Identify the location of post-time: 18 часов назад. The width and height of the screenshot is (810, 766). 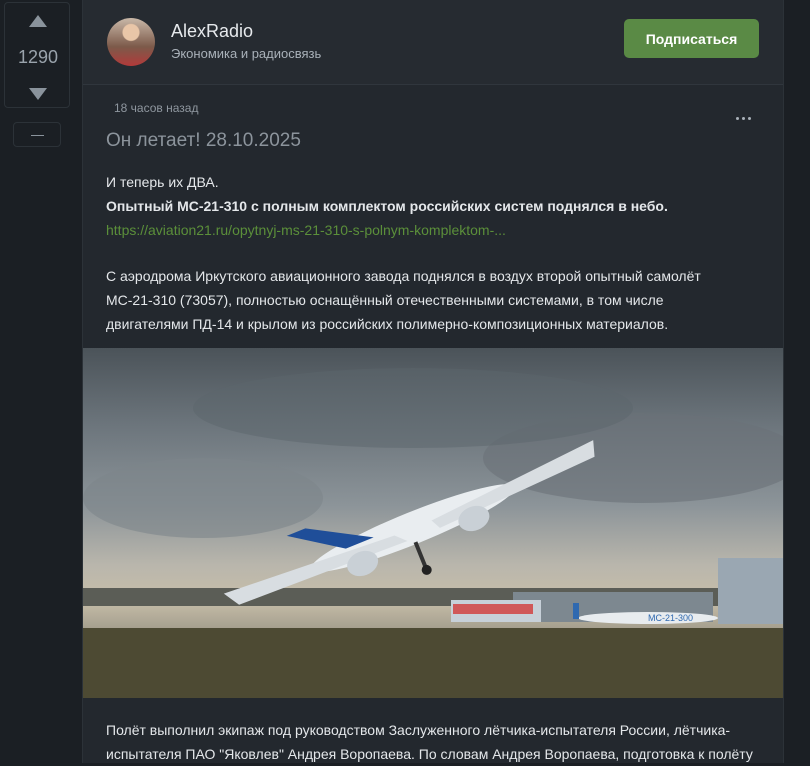
(156, 108).